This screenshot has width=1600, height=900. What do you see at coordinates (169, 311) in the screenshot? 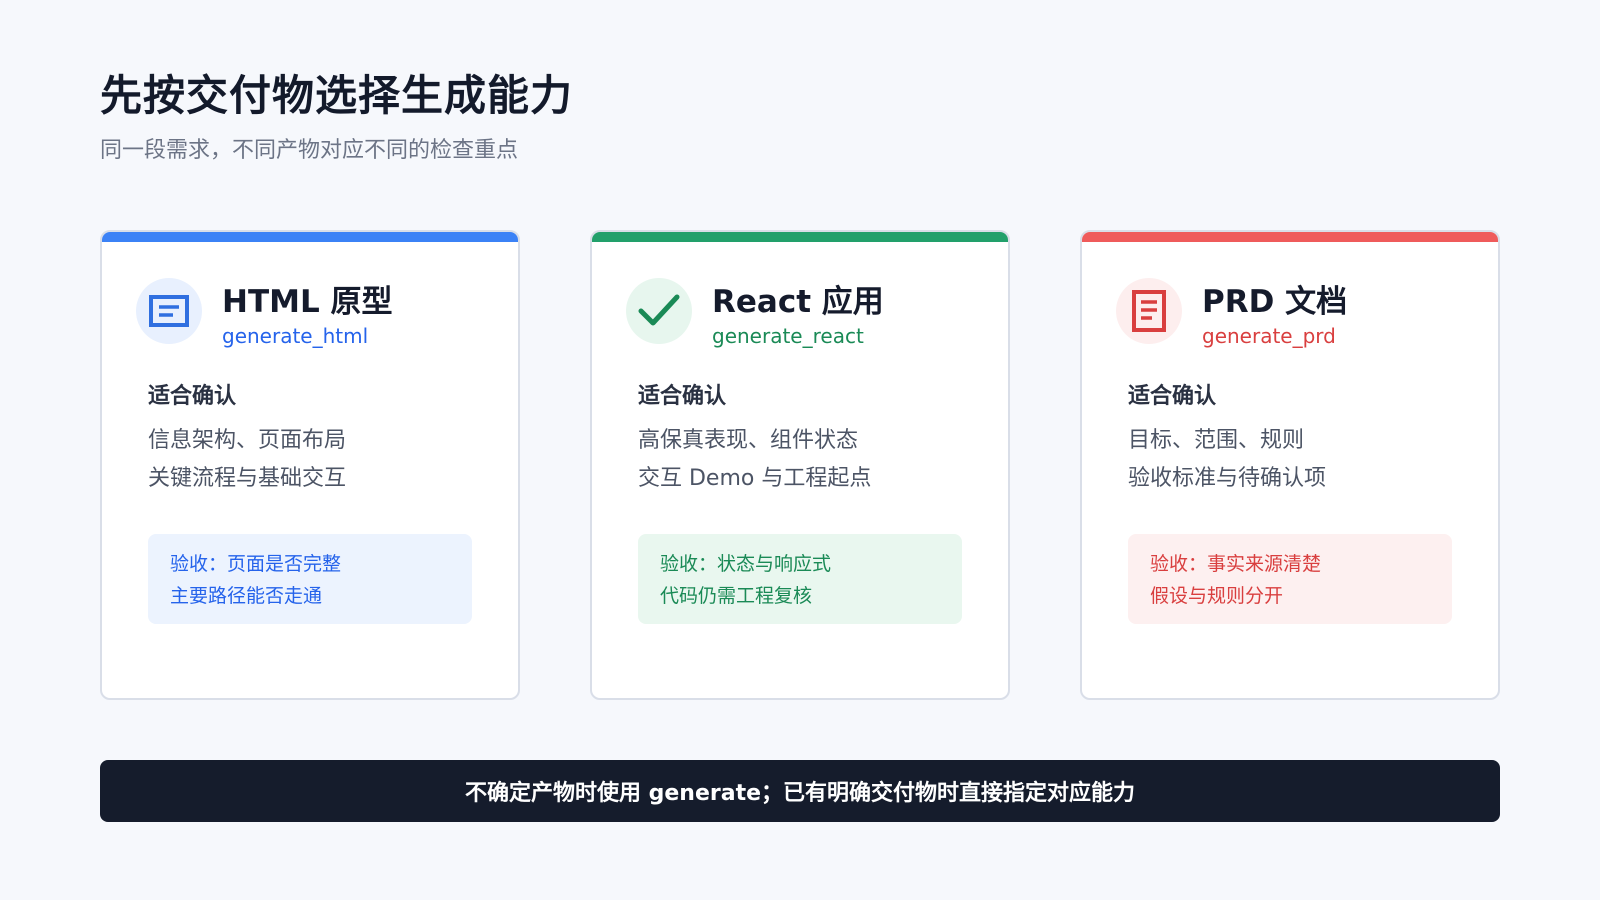
I see `document-window-icon` at bounding box center [169, 311].